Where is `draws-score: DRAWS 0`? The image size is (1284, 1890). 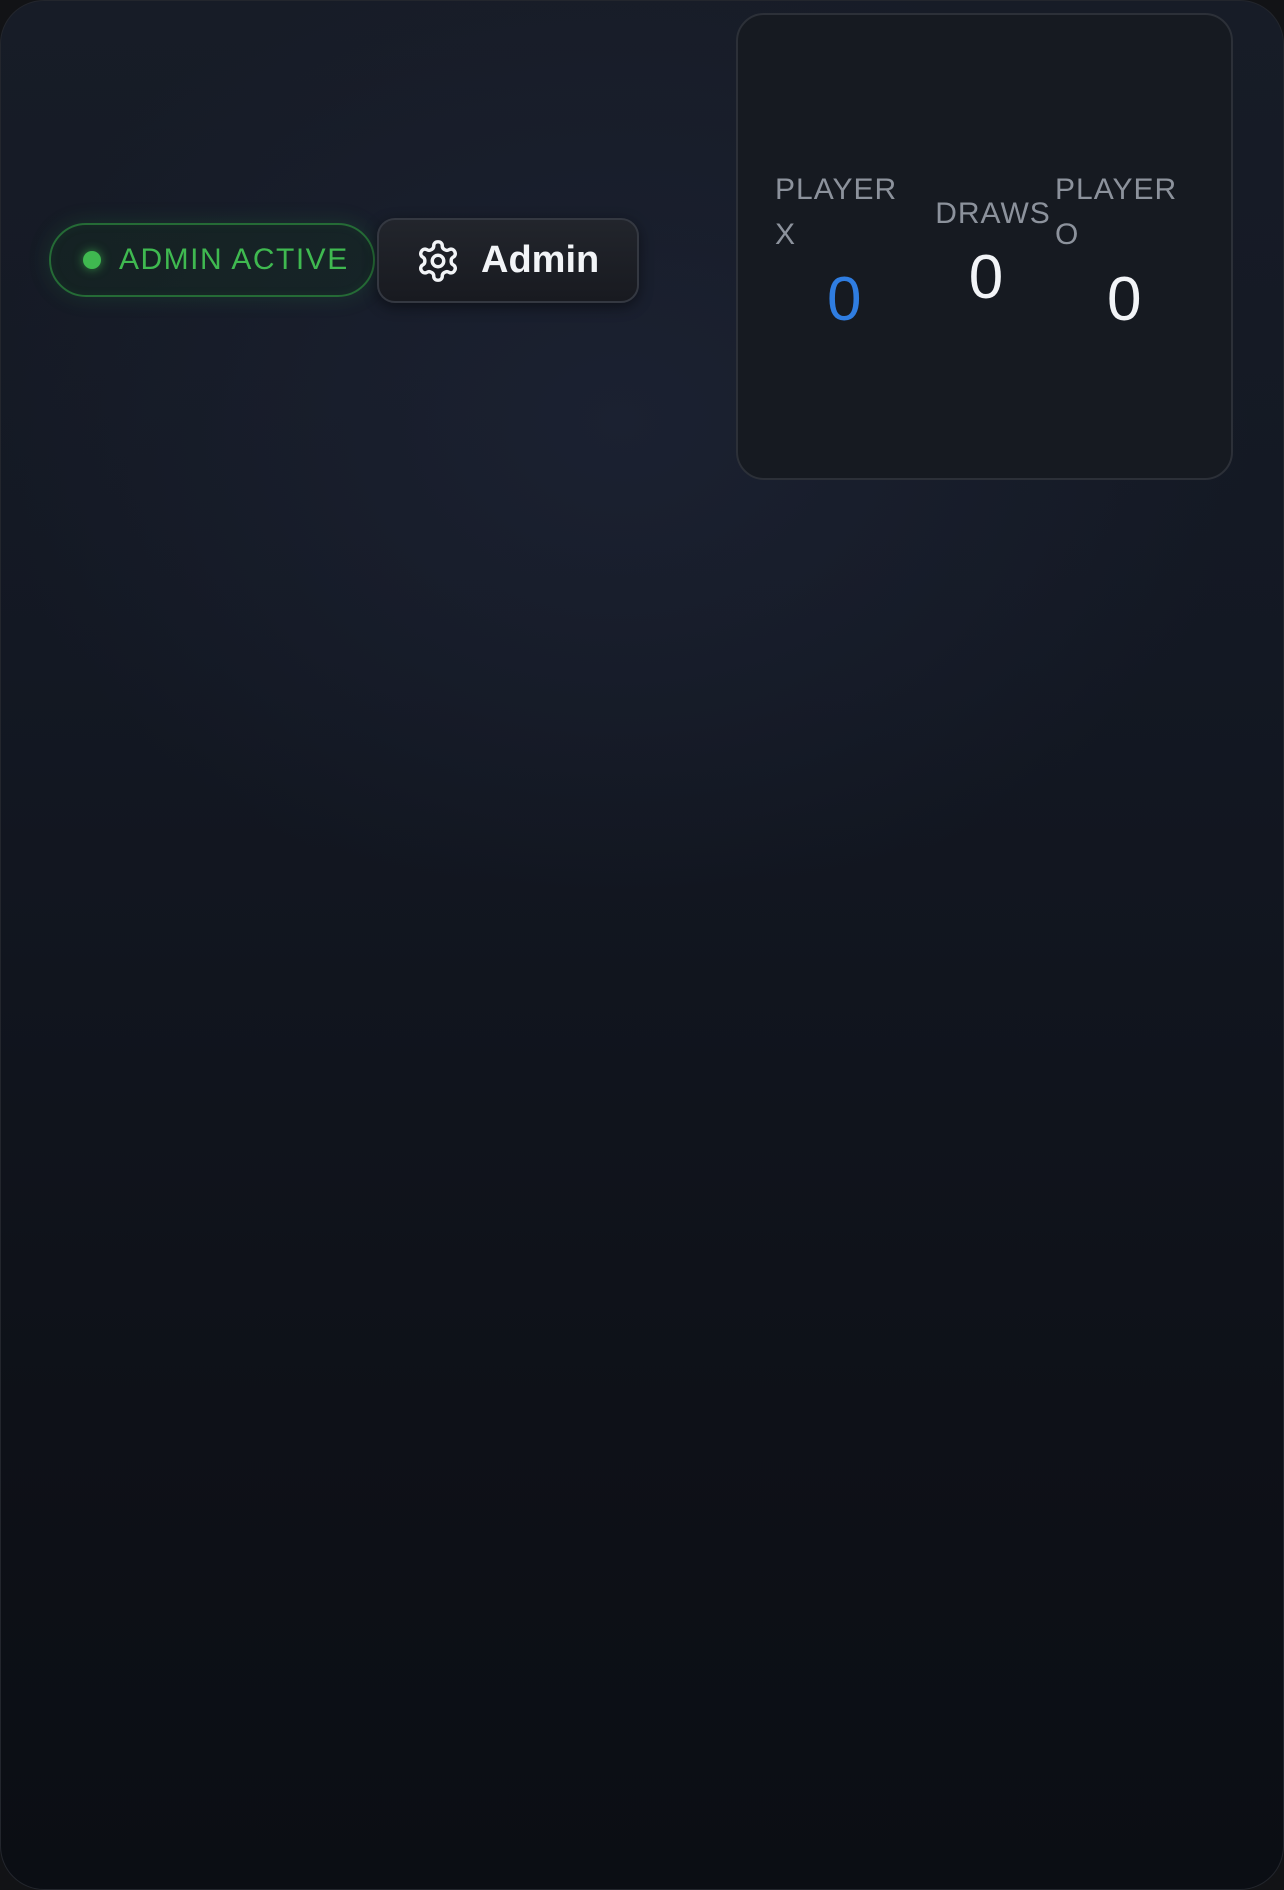
draws-score: DRAWS 0 is located at coordinates (993, 250).